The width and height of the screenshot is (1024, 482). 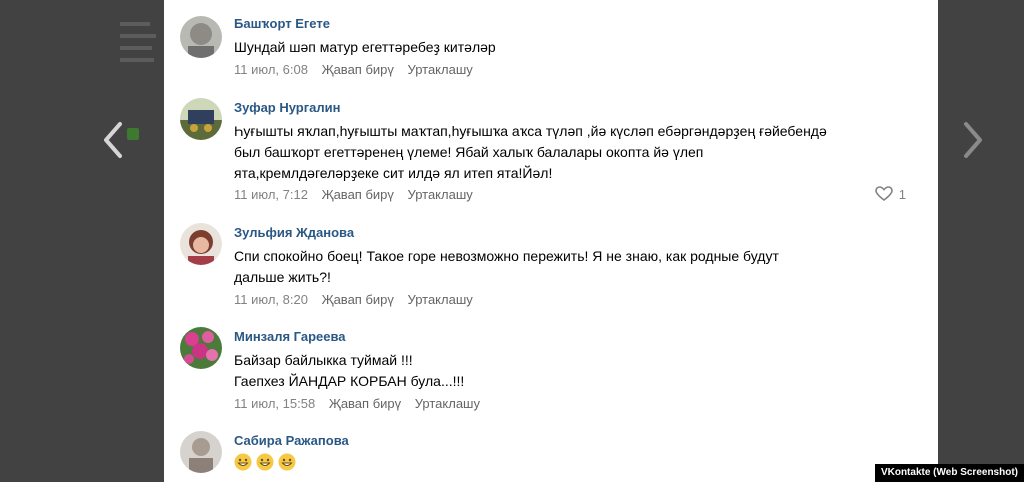 What do you see at coordinates (365, 47) in the screenshot?
I see `comment-line: Шундай шәп матур егеттәребеҙ китәләр` at bounding box center [365, 47].